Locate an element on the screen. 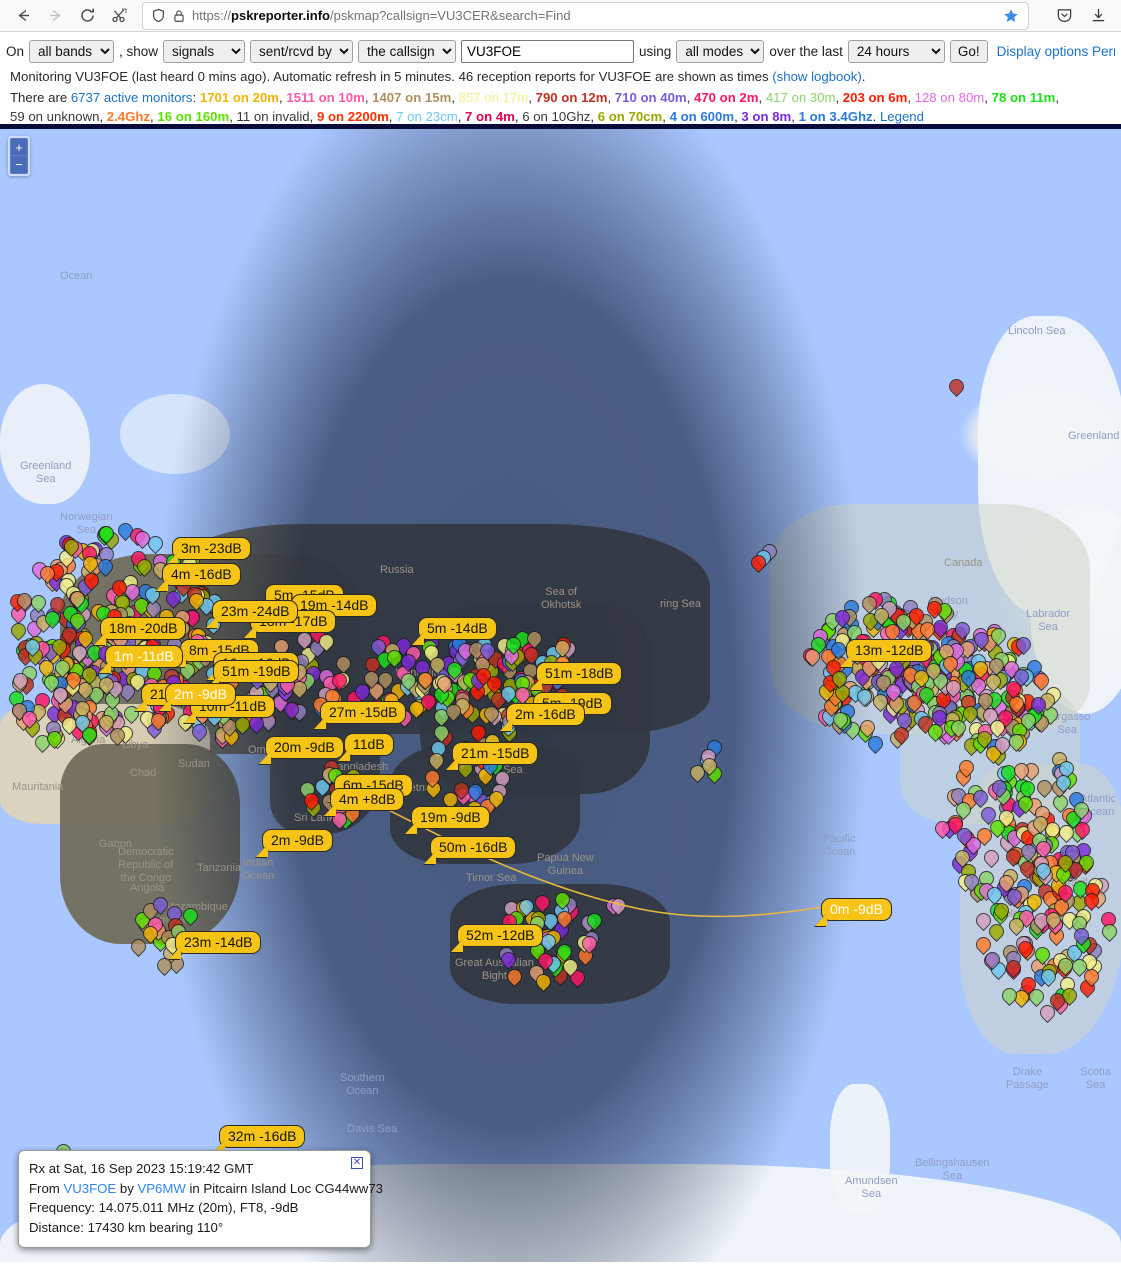  signal-callout: 2m -9dB is located at coordinates (200, 694).